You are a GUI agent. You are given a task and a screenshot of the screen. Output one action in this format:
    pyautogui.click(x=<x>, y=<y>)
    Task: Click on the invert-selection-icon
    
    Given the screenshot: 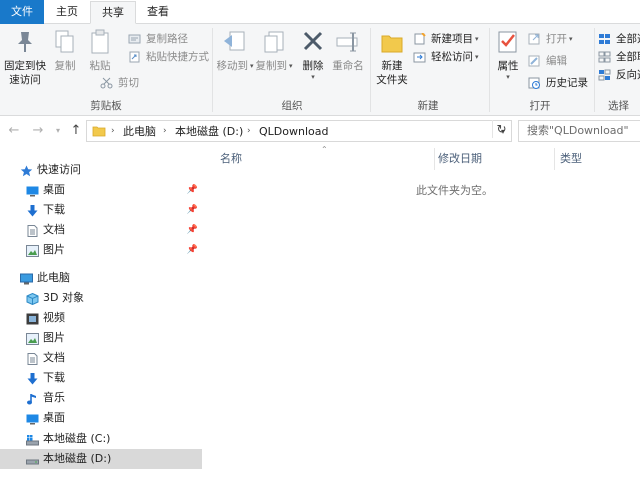 What is the action you would take?
    pyautogui.click(x=604, y=75)
    